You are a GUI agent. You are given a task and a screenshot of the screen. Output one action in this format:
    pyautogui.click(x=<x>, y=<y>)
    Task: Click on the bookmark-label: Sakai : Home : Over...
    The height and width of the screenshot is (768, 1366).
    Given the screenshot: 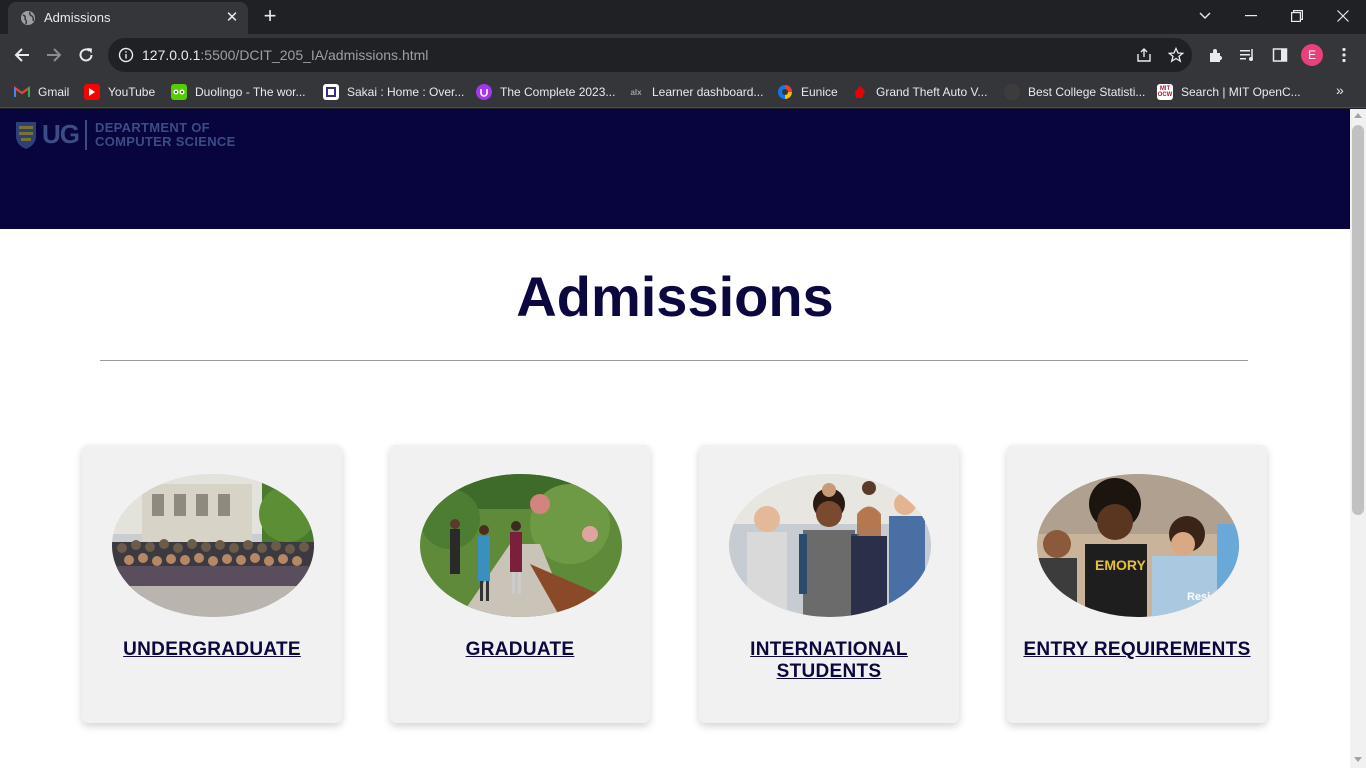 What is the action you would take?
    pyautogui.click(x=406, y=92)
    